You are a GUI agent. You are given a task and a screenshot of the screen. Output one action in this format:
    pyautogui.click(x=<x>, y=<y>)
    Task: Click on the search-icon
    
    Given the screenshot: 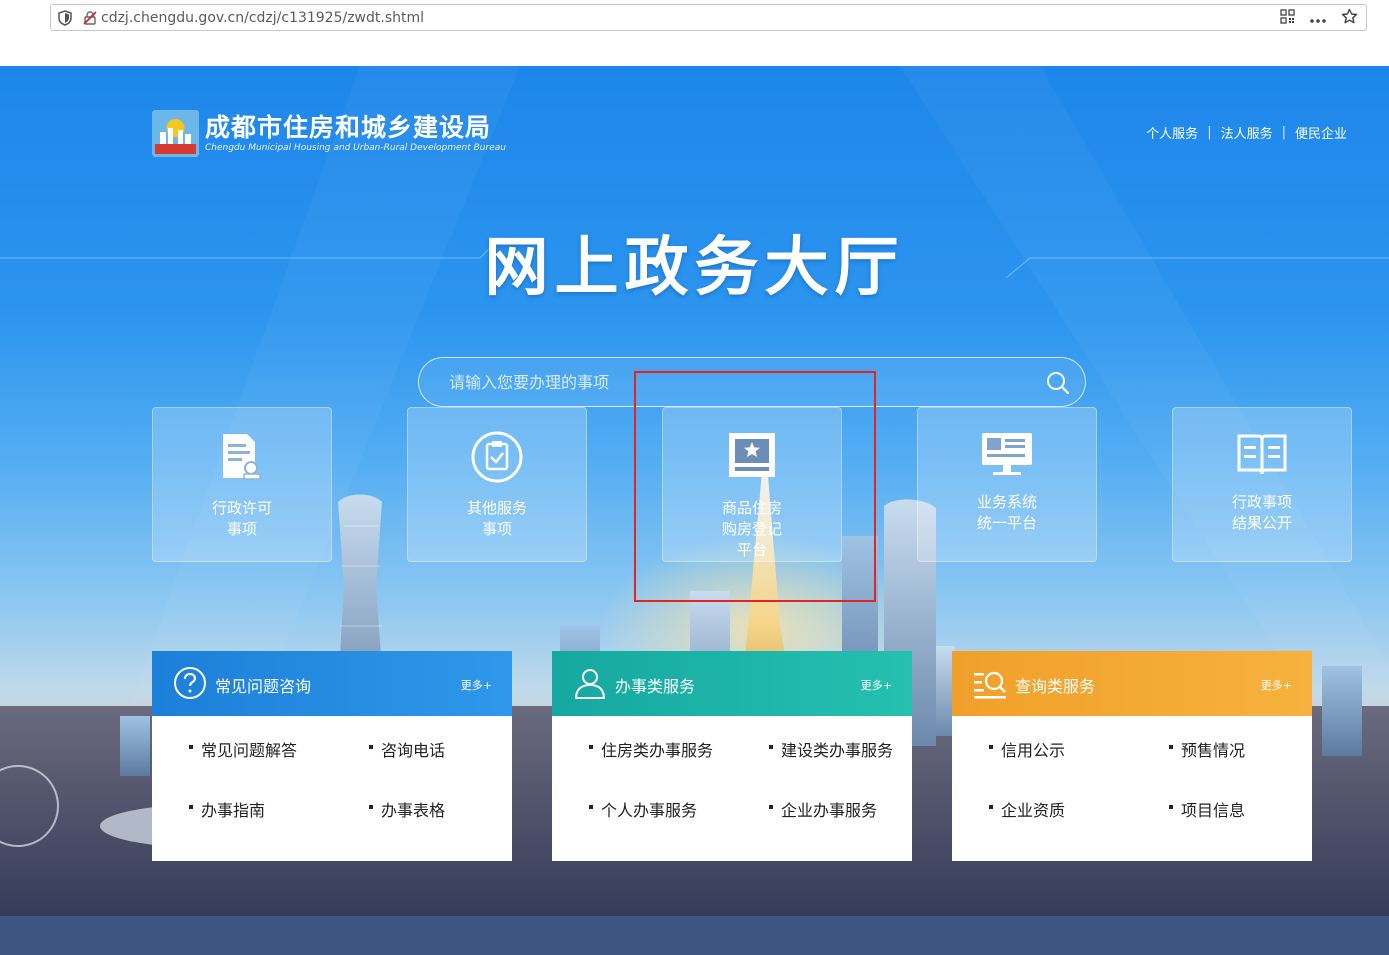 What is the action you would take?
    pyautogui.click(x=1058, y=383)
    